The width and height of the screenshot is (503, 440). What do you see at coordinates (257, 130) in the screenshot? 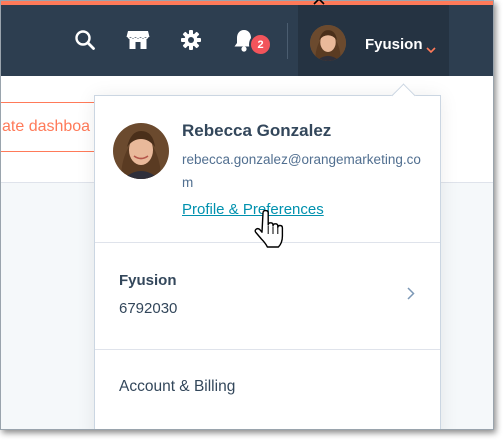
I see `user-name: Rebecca Gonzalez` at bounding box center [257, 130].